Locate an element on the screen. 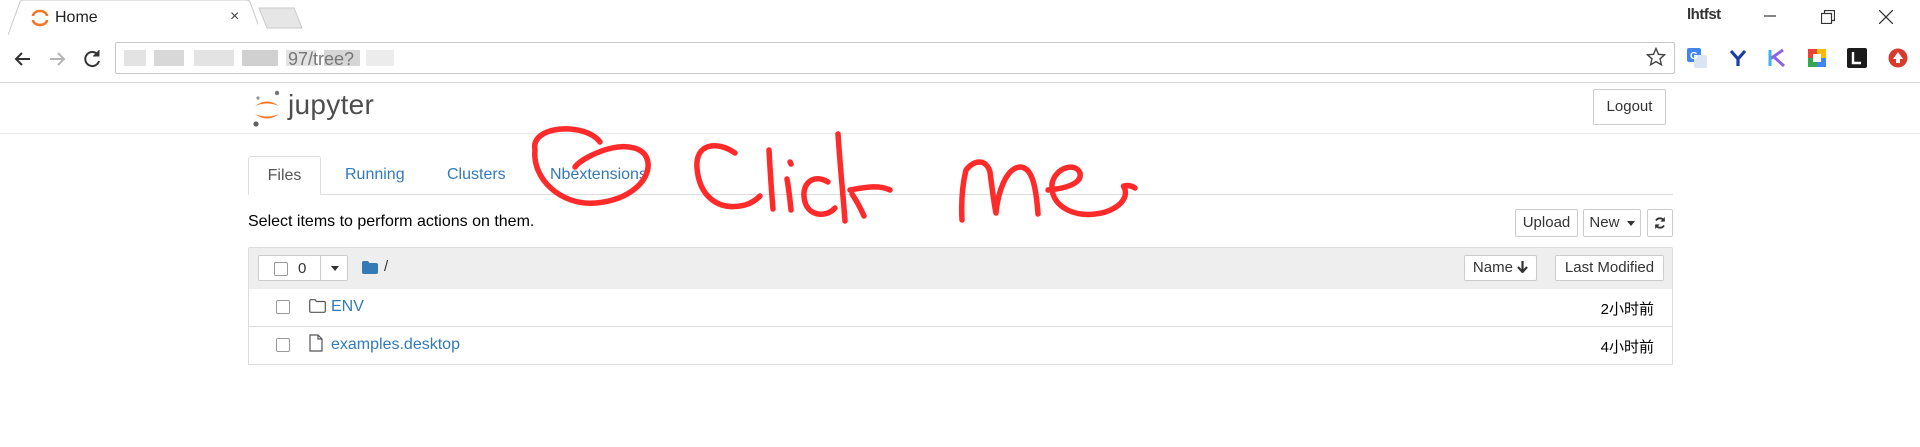 The image size is (1920, 447). address-bar: 97/tree? is located at coordinates (895, 58).